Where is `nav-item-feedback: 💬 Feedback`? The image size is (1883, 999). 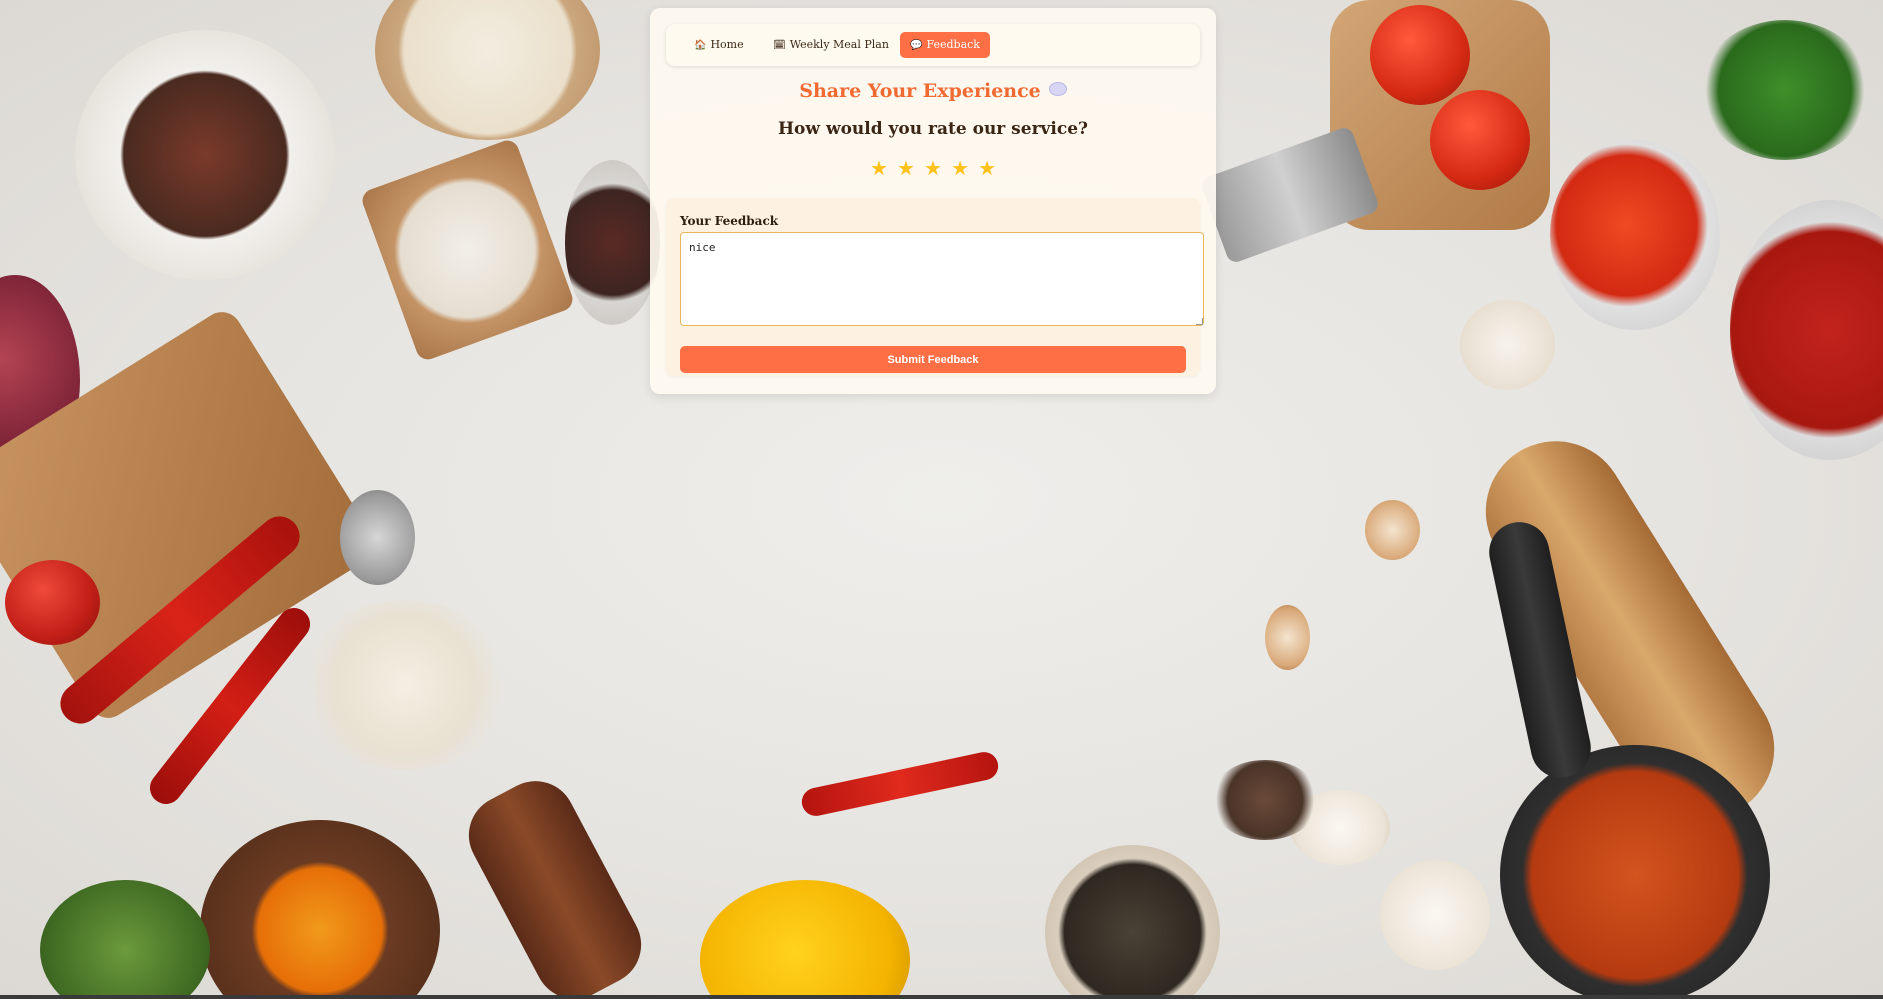
nav-item-feedback: 💬 Feedback is located at coordinates (945, 45).